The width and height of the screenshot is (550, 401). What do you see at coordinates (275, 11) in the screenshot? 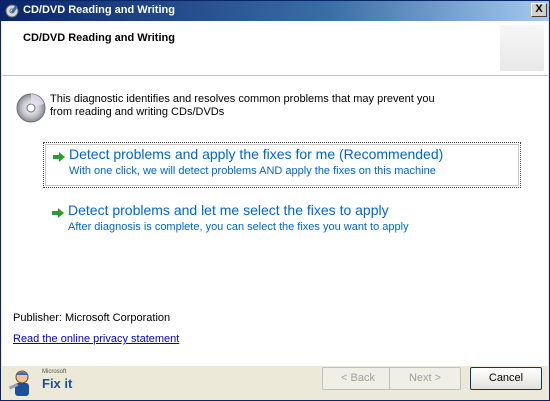
I see `title-bar: CD/DVD Reading and Writing X` at bounding box center [275, 11].